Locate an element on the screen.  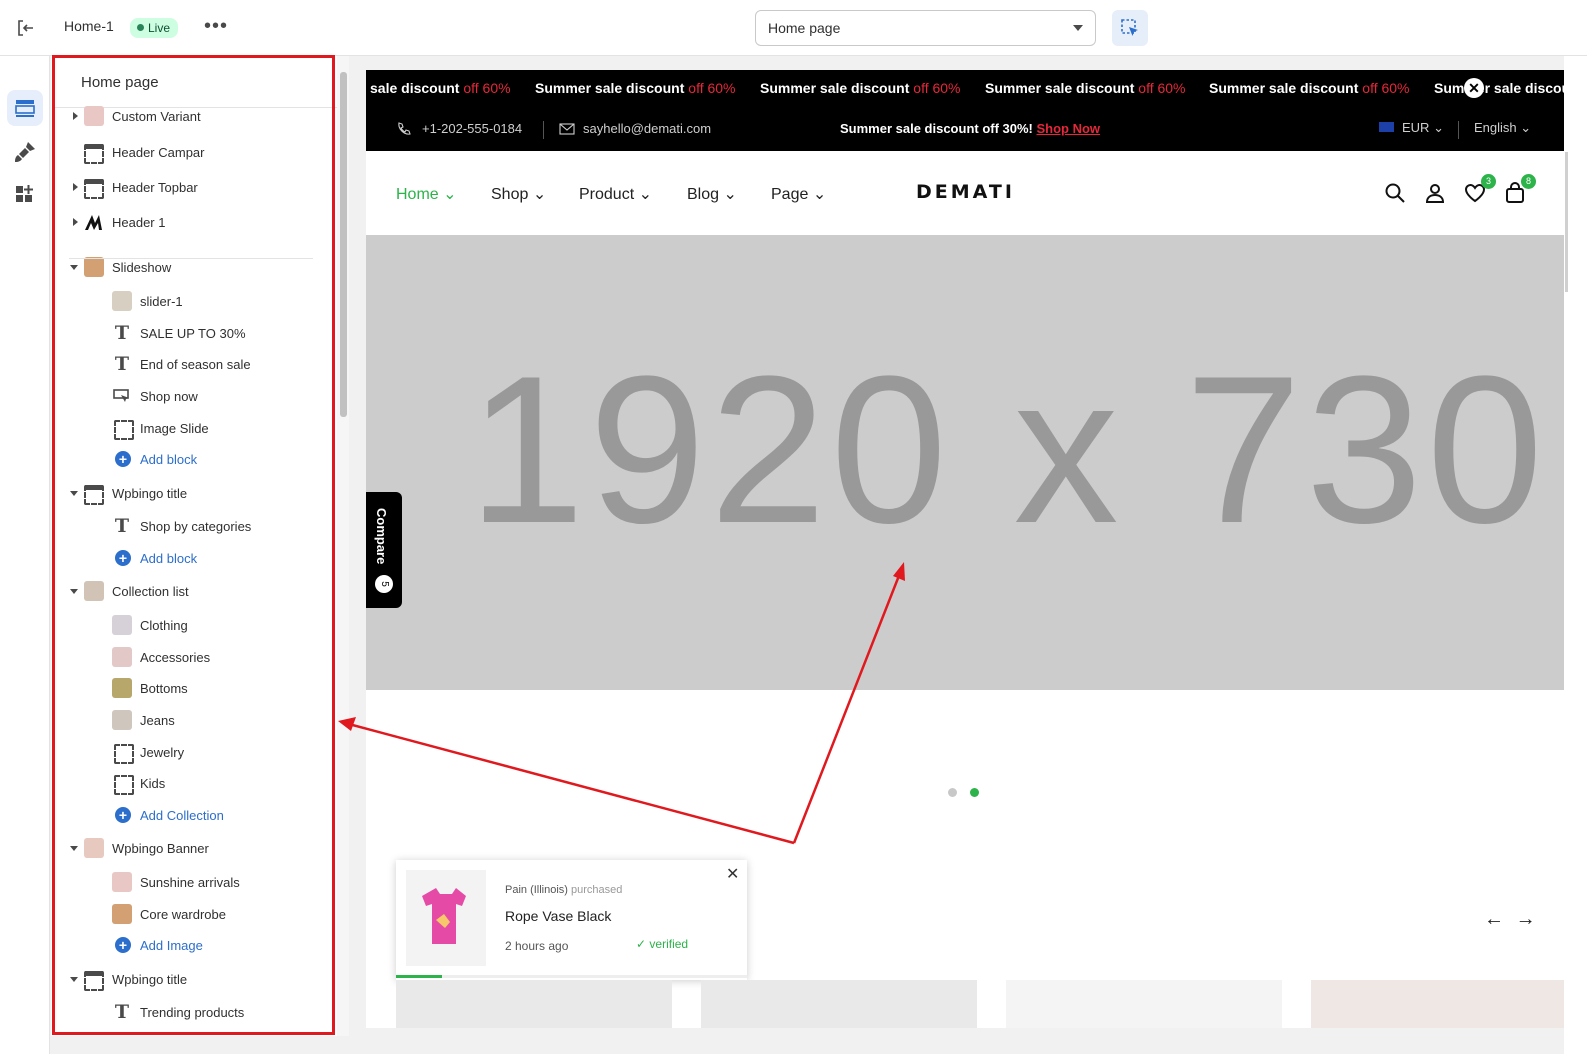
block-item: Jeans is located at coordinates (194, 720).